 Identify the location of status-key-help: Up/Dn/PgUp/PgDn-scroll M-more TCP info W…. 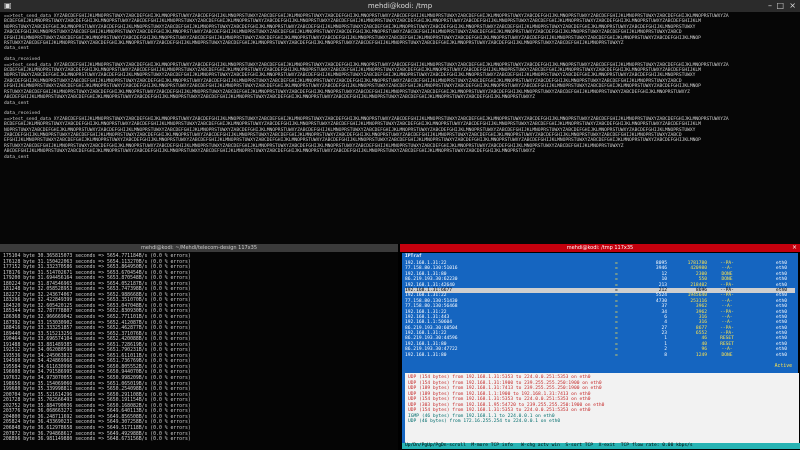
(510, 445).